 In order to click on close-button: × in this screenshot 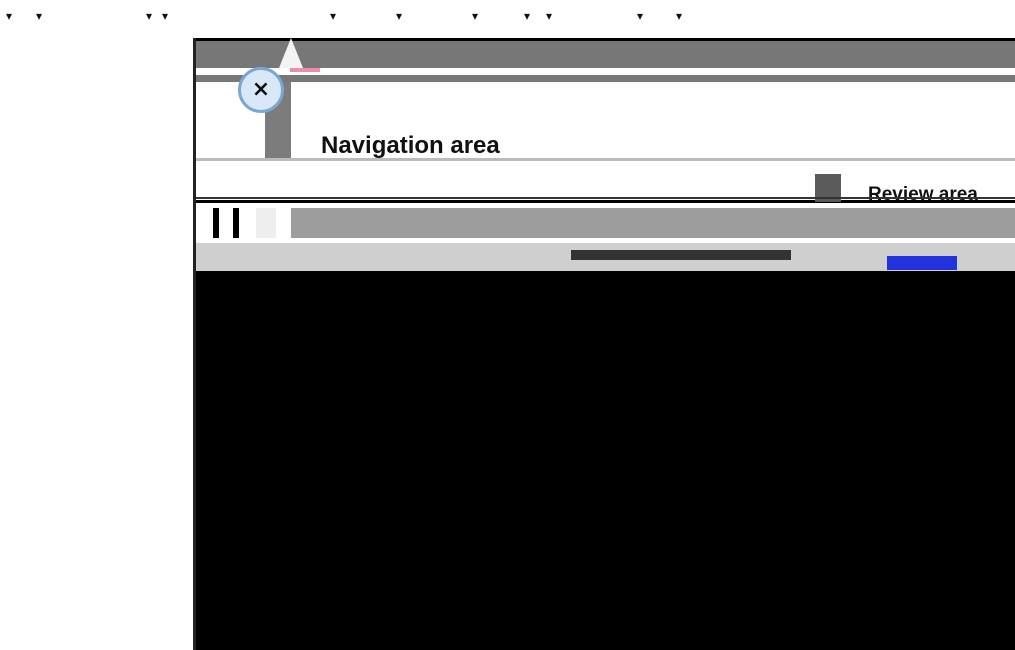, I will do `click(261, 90)`.